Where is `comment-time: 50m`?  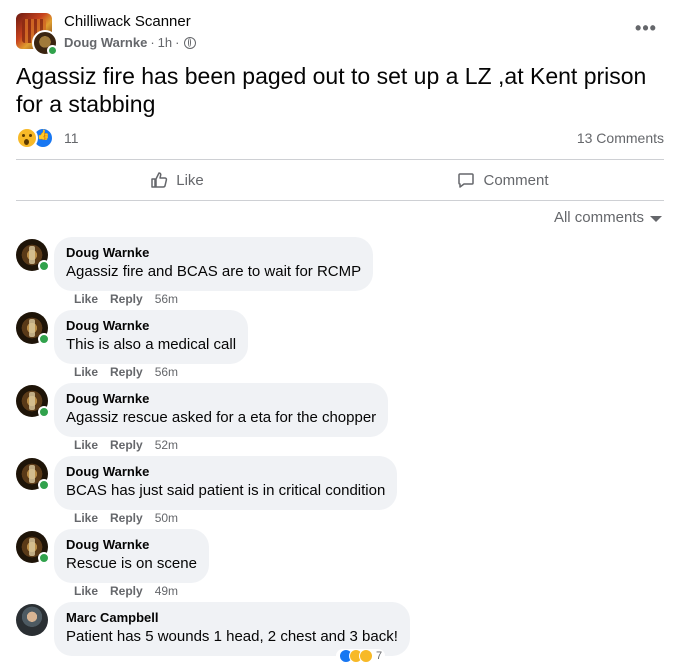 comment-time: 50m is located at coordinates (166, 518).